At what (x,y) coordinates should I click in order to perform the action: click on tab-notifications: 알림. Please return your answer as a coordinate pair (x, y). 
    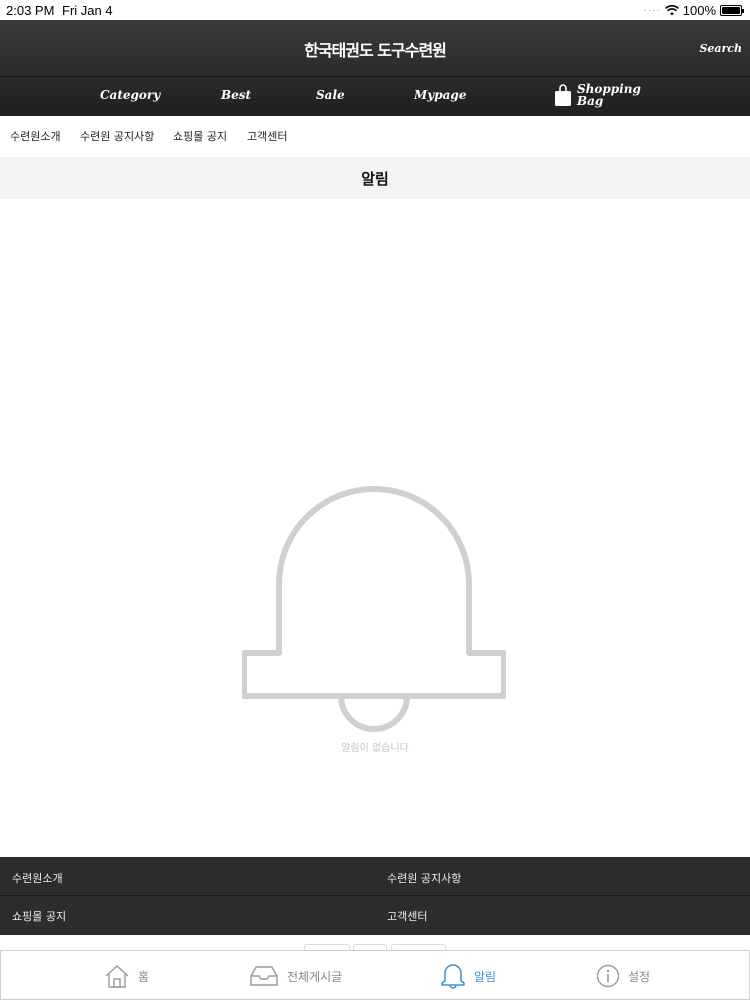
    Looking at the image, I should click on (468, 976).